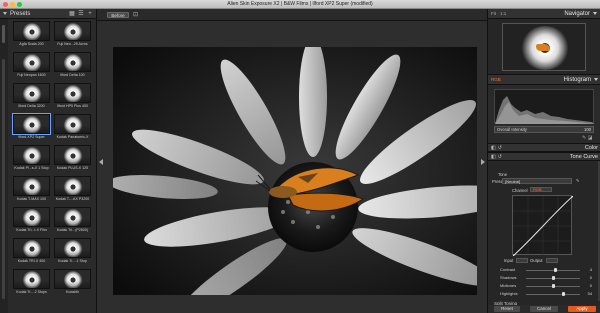 The height and width of the screenshot is (313, 600). I want to click on preset-tile: Kodak Panatomic-X, so click(72, 128).